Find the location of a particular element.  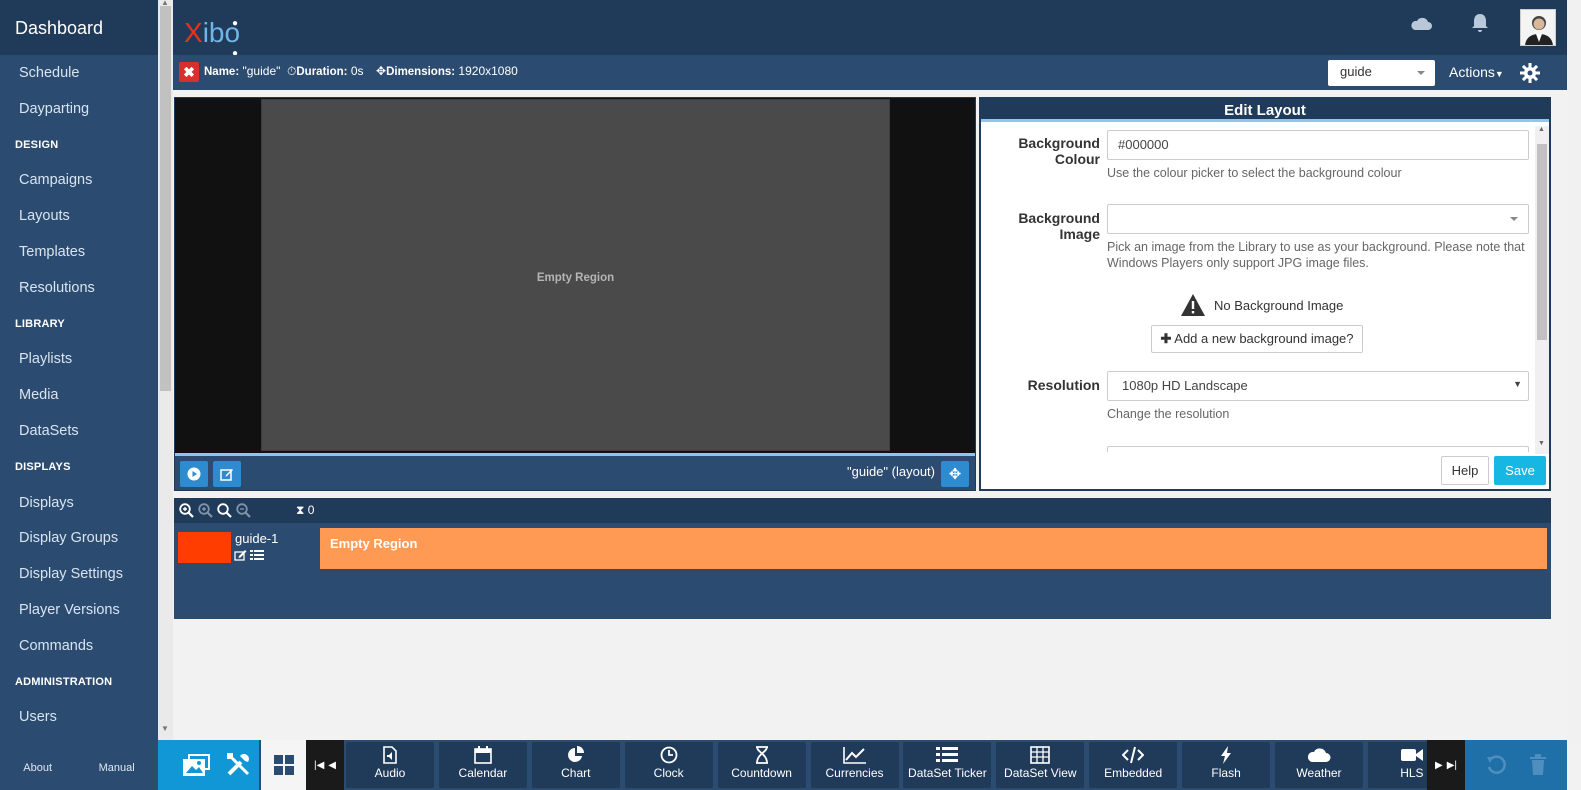

sidebar-scrollbar: ▲ ▼ is located at coordinates (165, 372).